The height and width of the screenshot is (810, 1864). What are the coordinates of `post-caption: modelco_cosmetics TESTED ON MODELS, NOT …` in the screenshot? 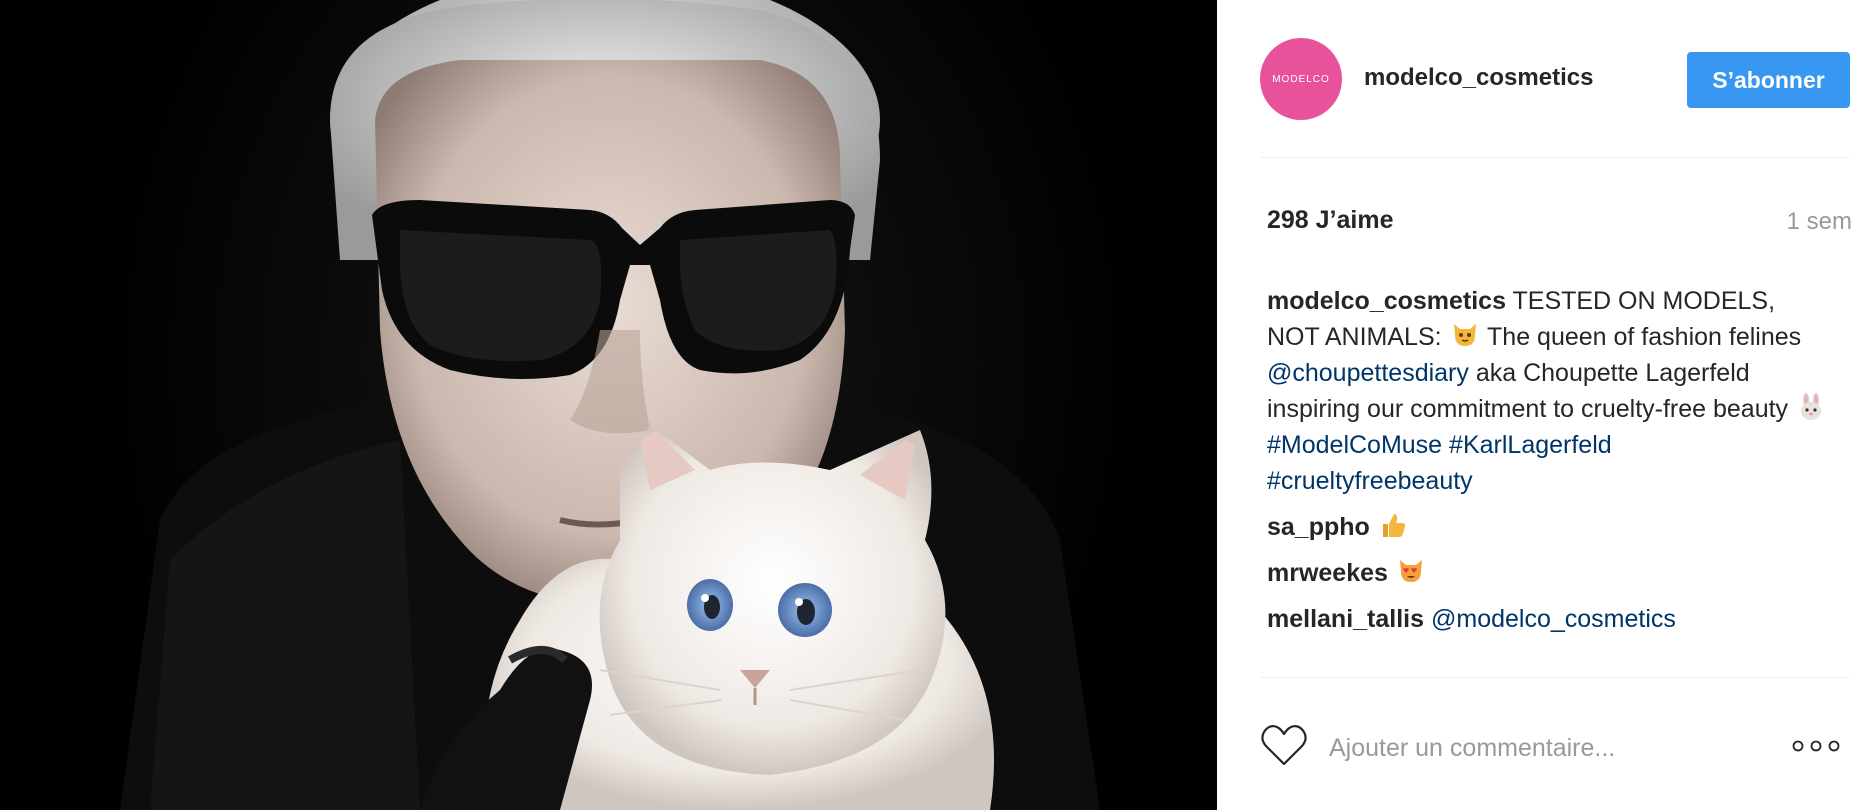 It's located at (1547, 391).